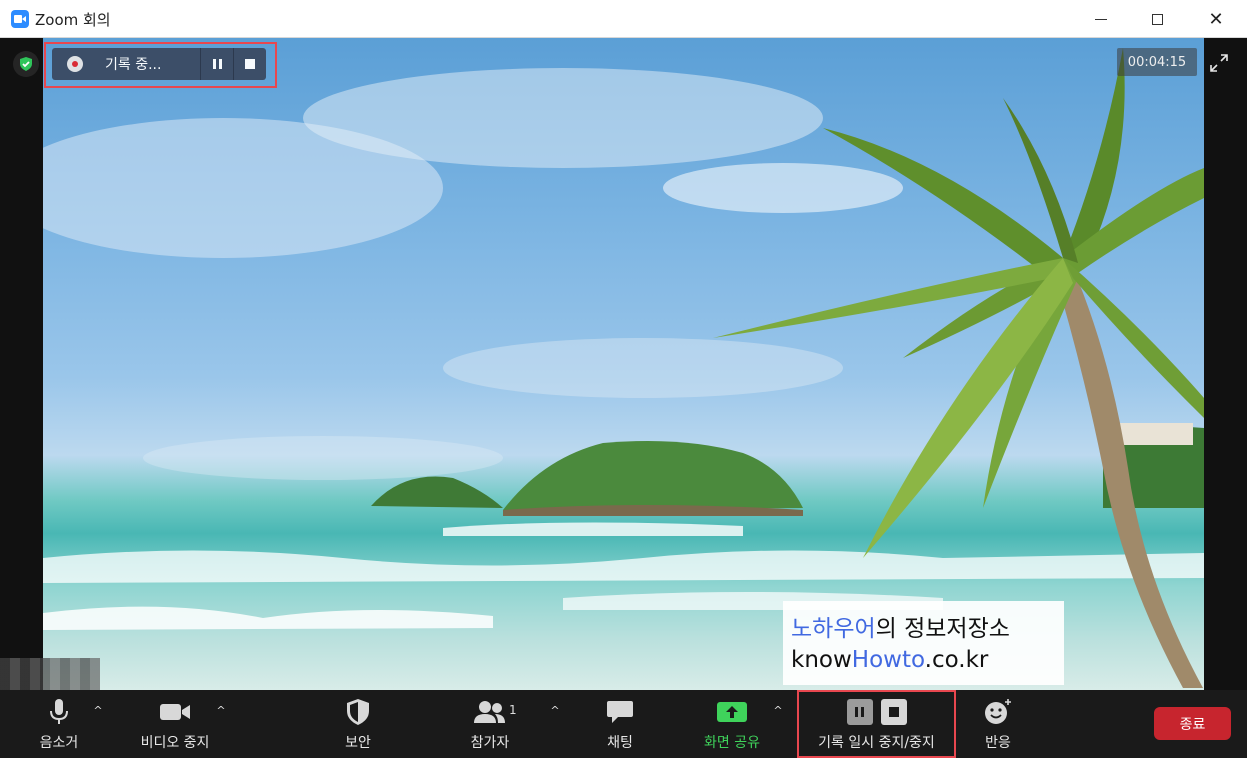 The image size is (1247, 758). I want to click on reactions-button: 반응, so click(998, 724).